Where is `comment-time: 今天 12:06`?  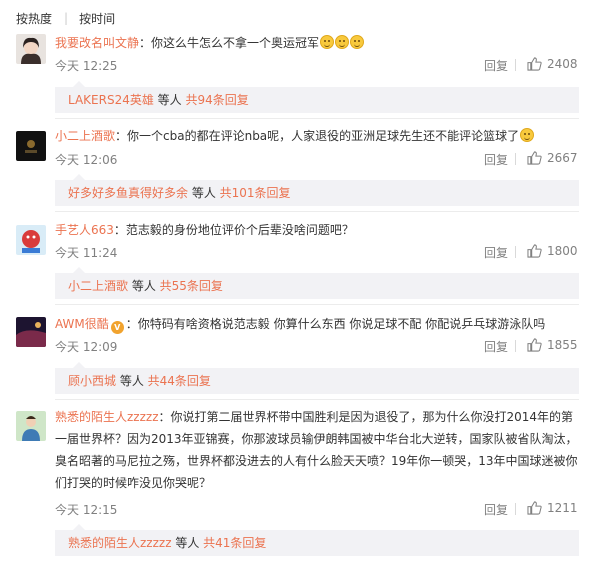
comment-time: 今天 12:06 is located at coordinates (86, 160).